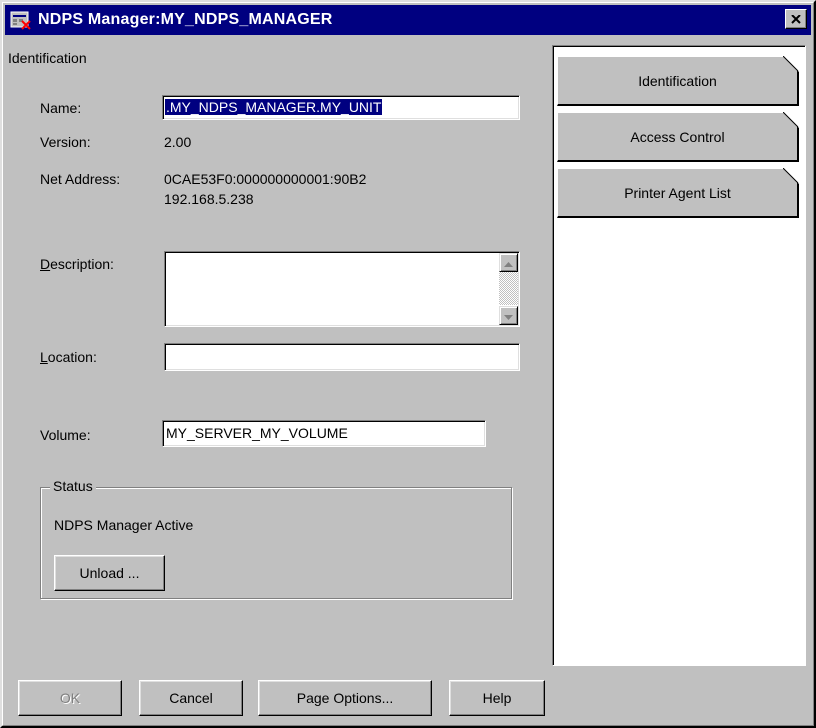 The width and height of the screenshot is (816, 728). I want to click on description-label-rest: escription:, so click(82, 264).